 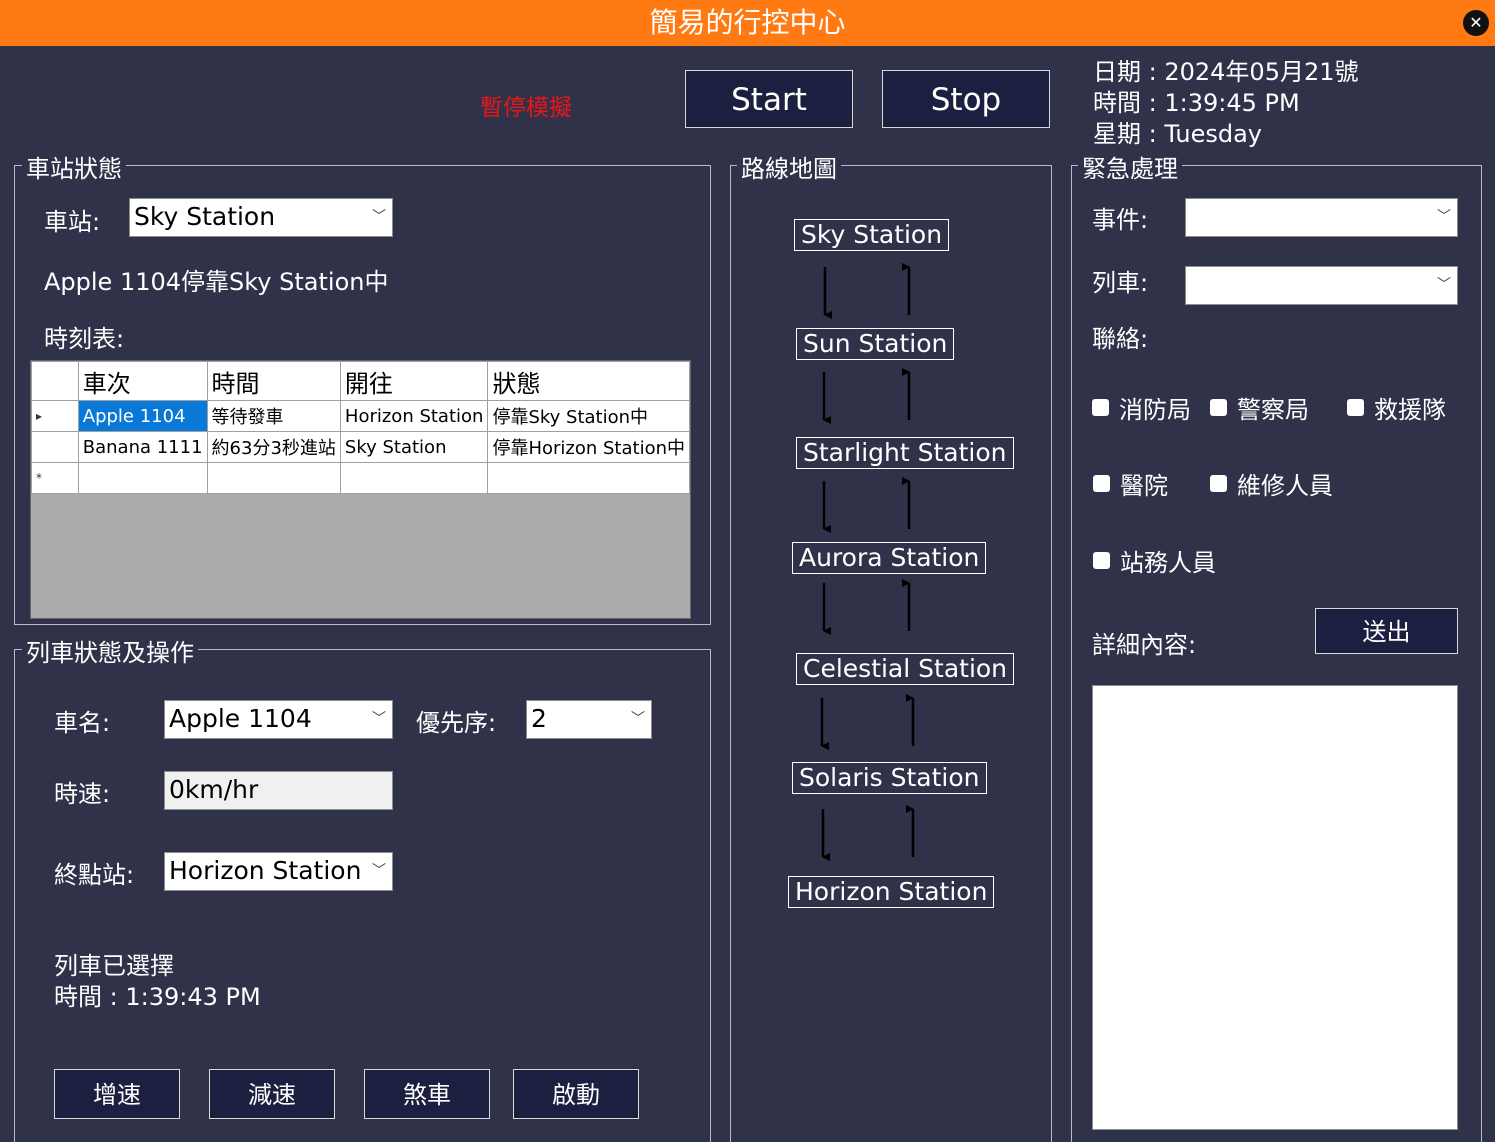 What do you see at coordinates (1144, 486) in the screenshot?
I see `contact-hospital-label: 醫院` at bounding box center [1144, 486].